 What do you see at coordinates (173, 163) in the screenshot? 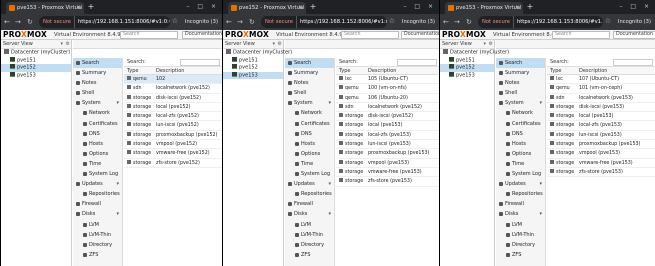
I see `table-row: storage zfs-store (pve152)` at bounding box center [173, 163].